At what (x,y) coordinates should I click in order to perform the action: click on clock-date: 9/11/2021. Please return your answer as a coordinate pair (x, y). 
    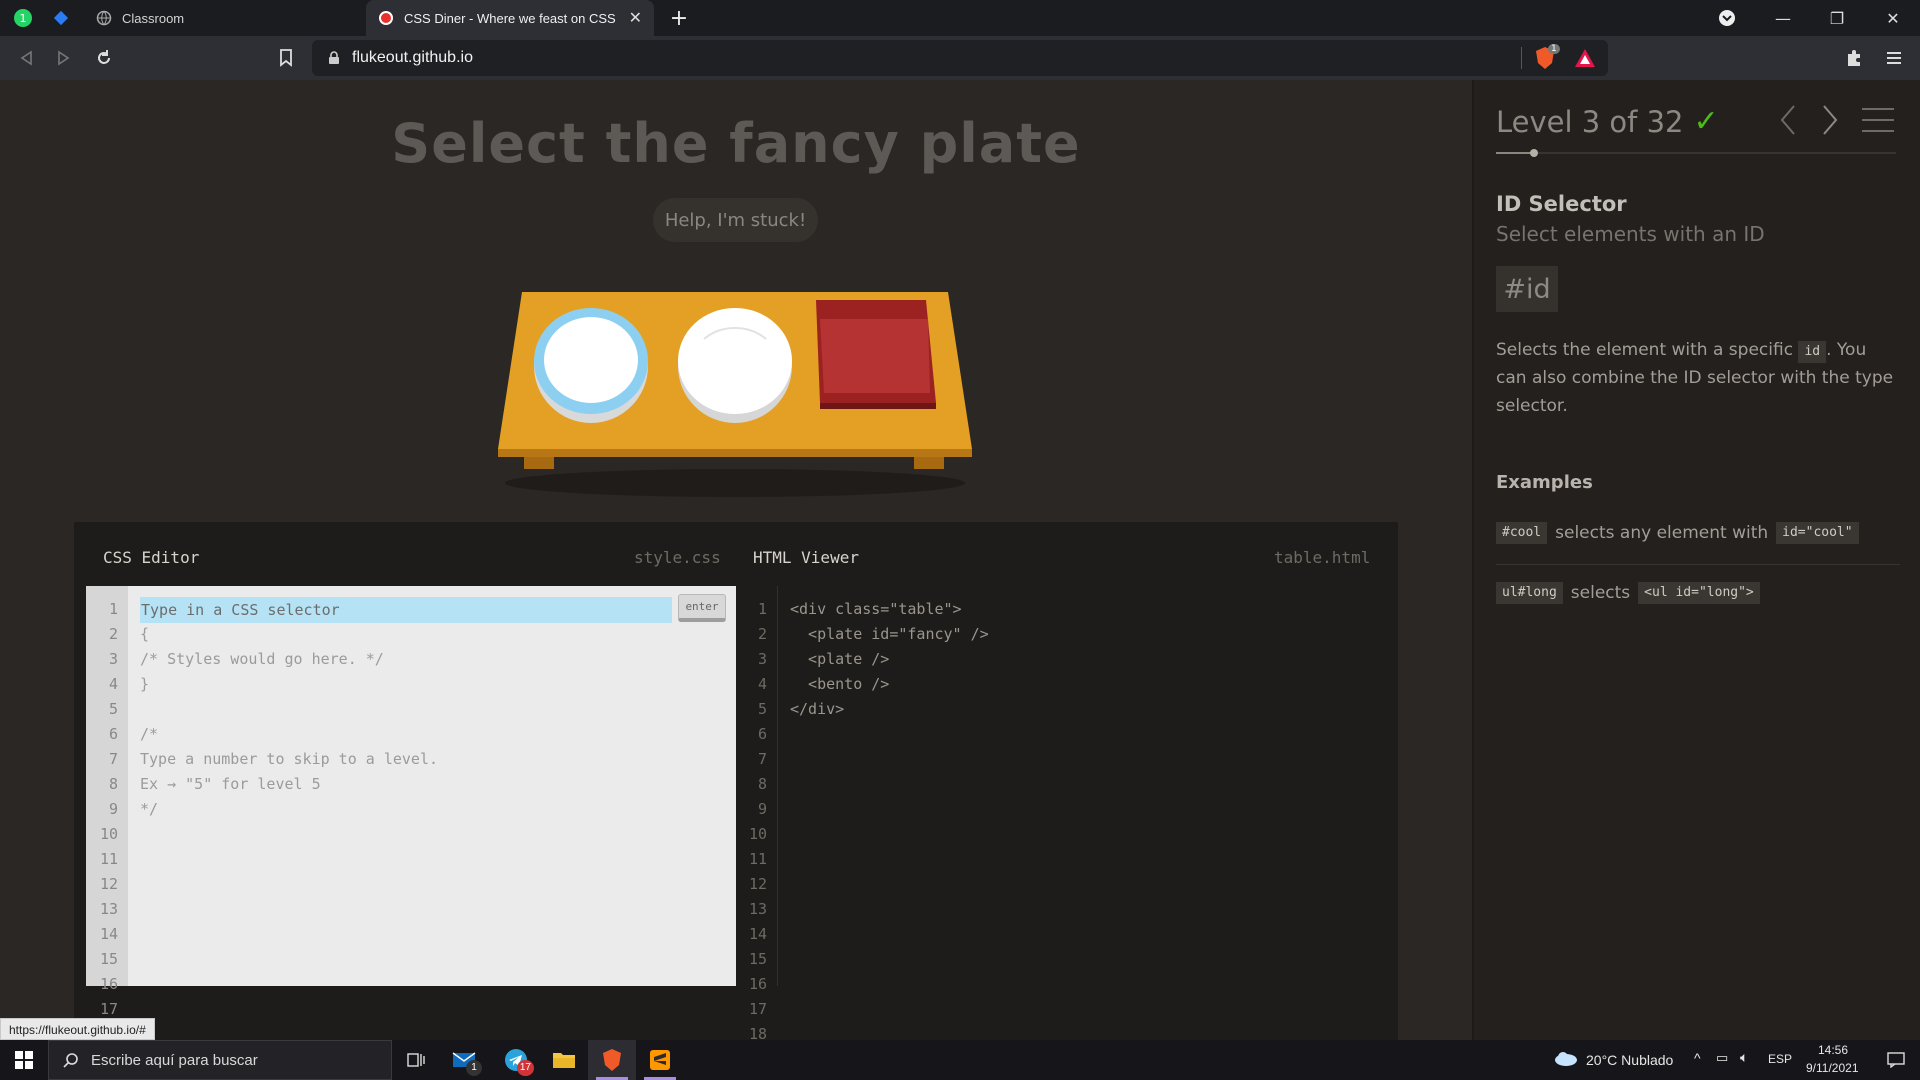
    Looking at the image, I should click on (1832, 1068).